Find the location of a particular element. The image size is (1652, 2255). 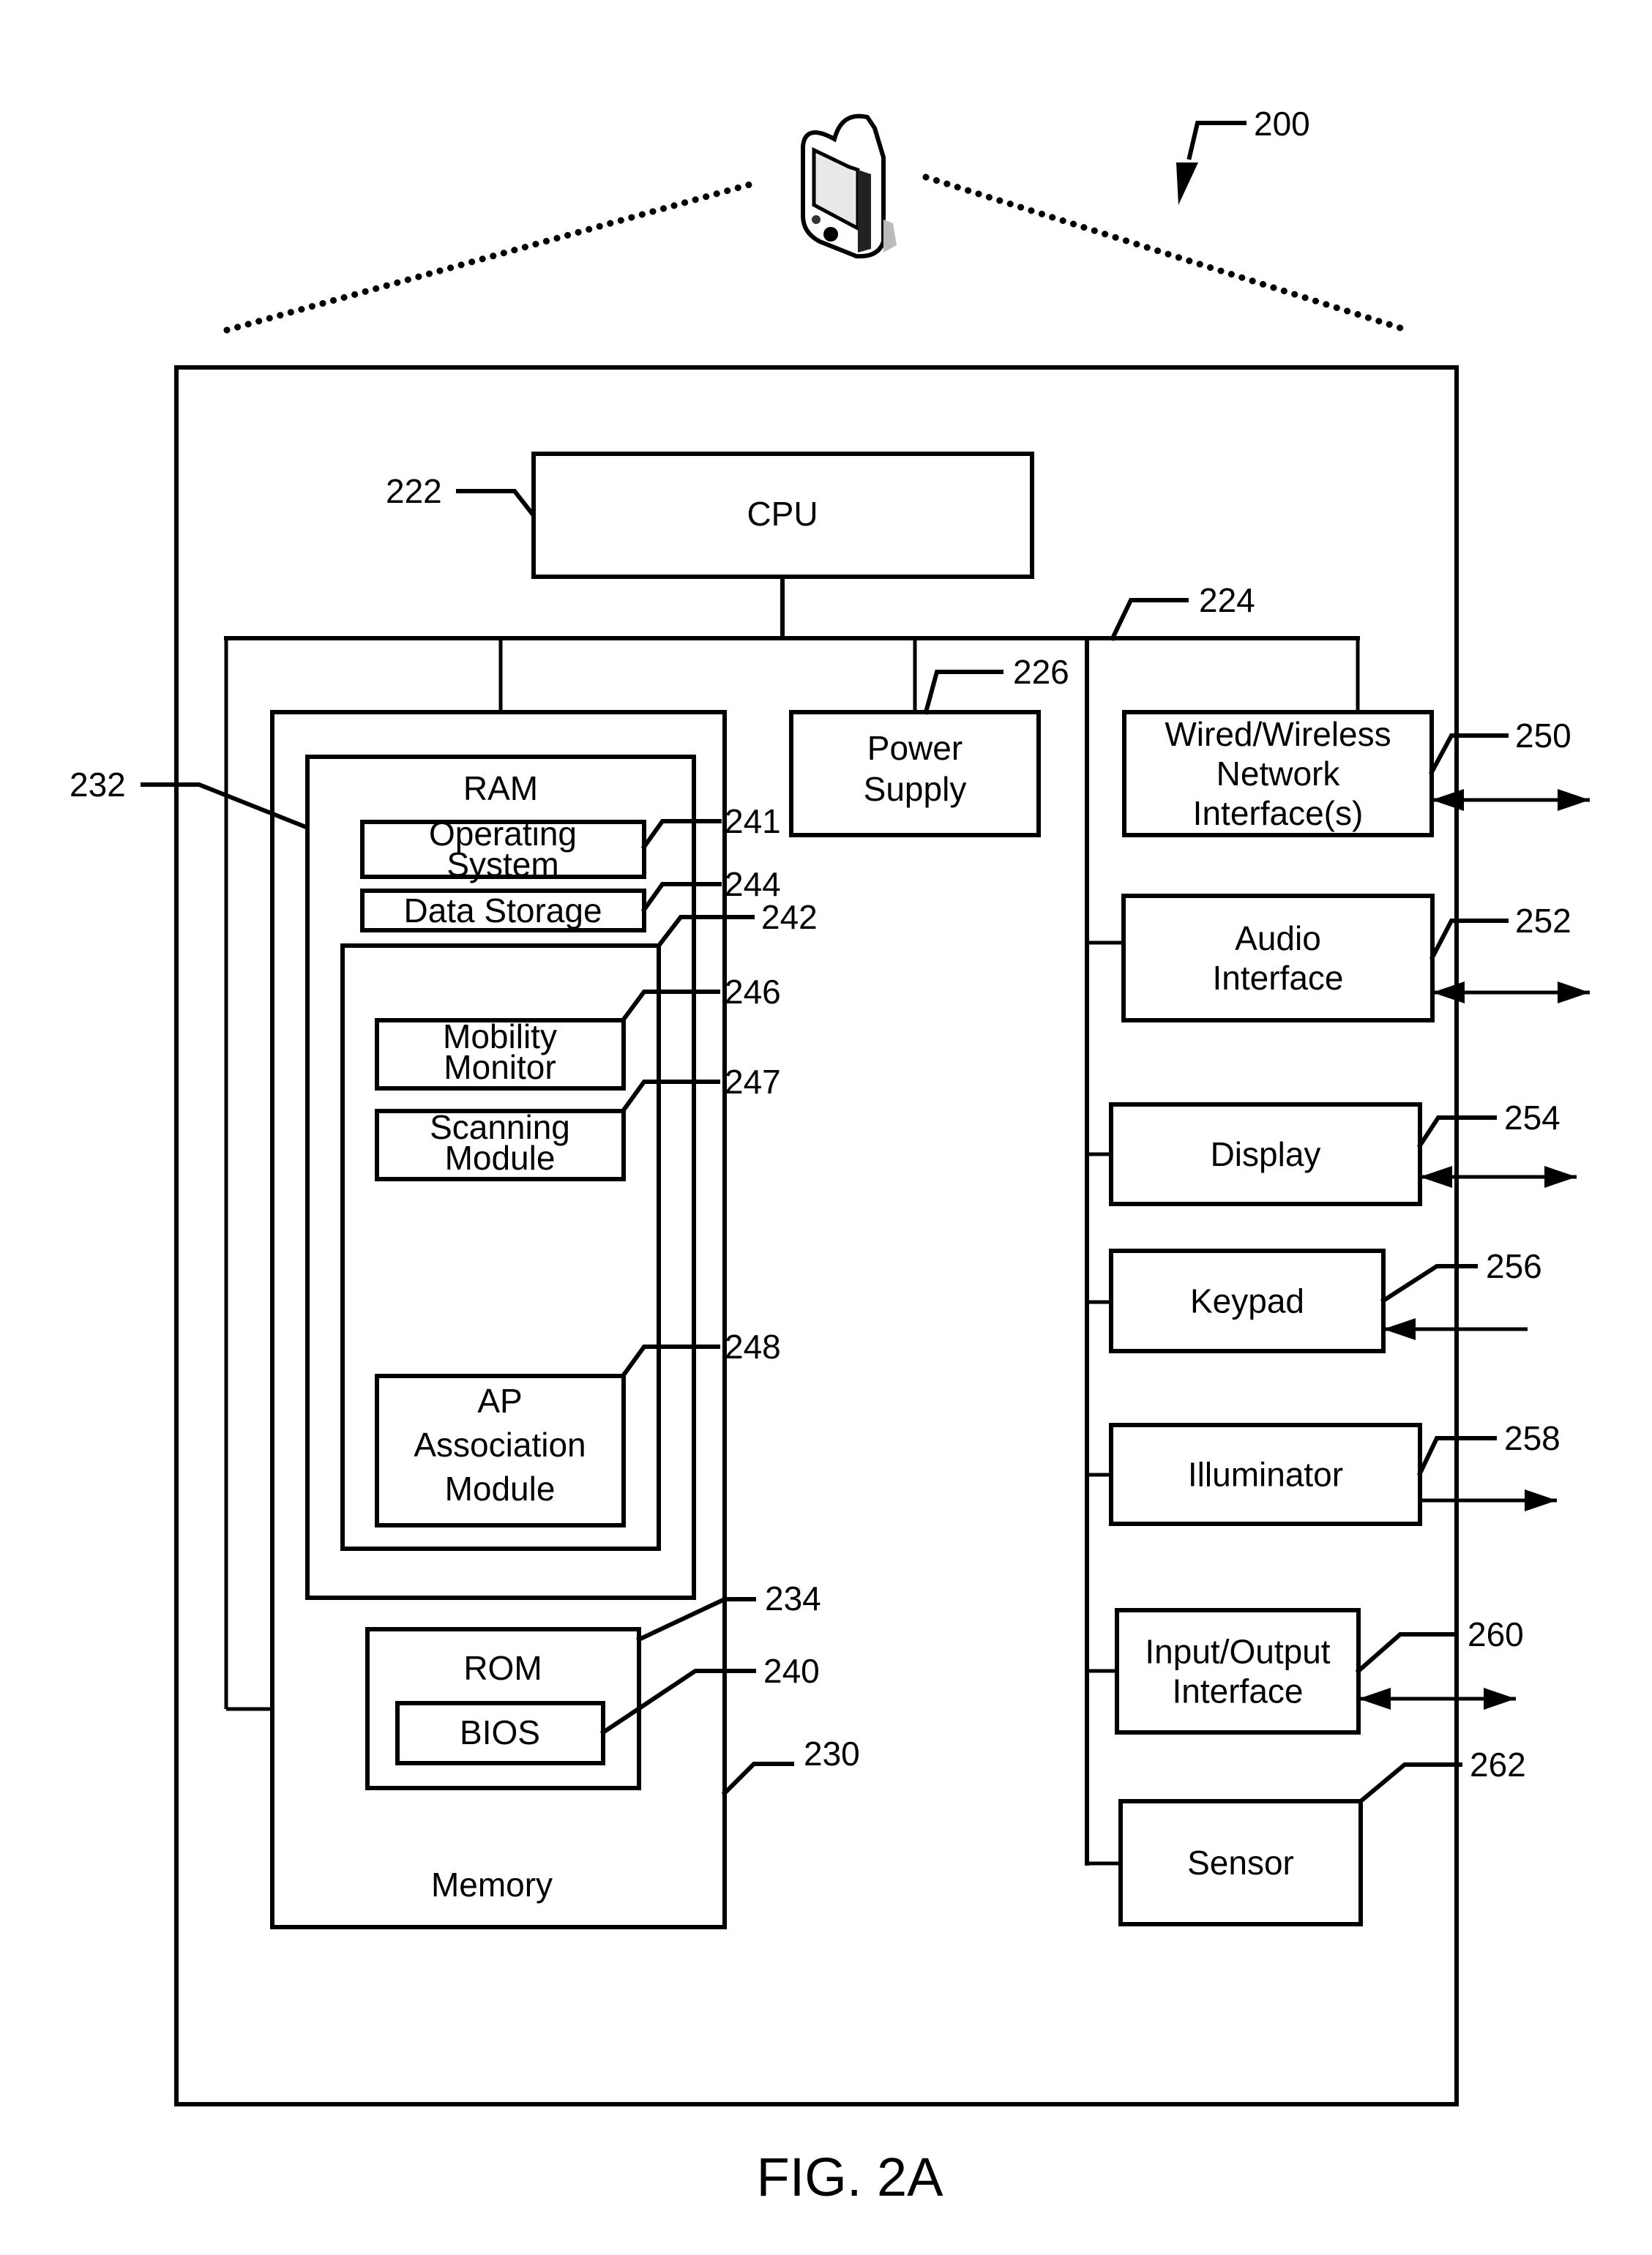

rom-label: ROM is located at coordinates (503, 1668).